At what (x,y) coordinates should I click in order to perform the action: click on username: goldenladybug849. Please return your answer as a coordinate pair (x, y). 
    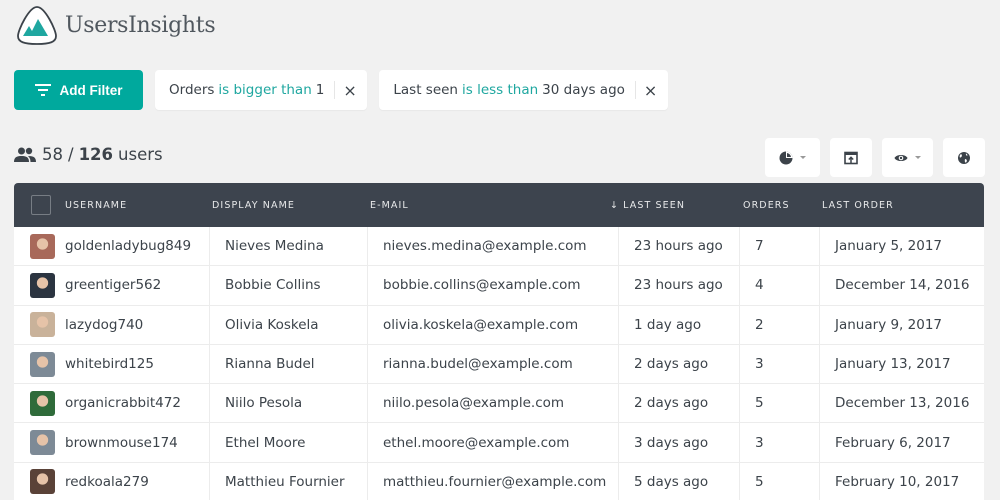
    Looking at the image, I should click on (128, 246).